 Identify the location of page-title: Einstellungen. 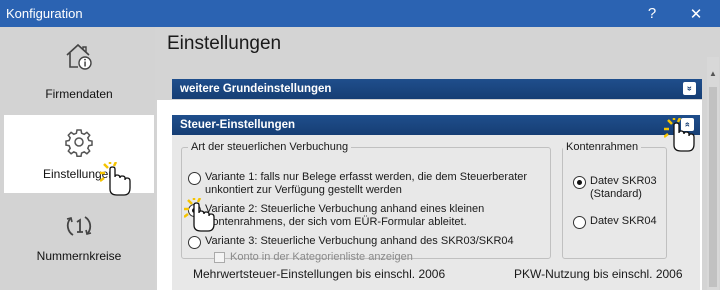
(224, 43).